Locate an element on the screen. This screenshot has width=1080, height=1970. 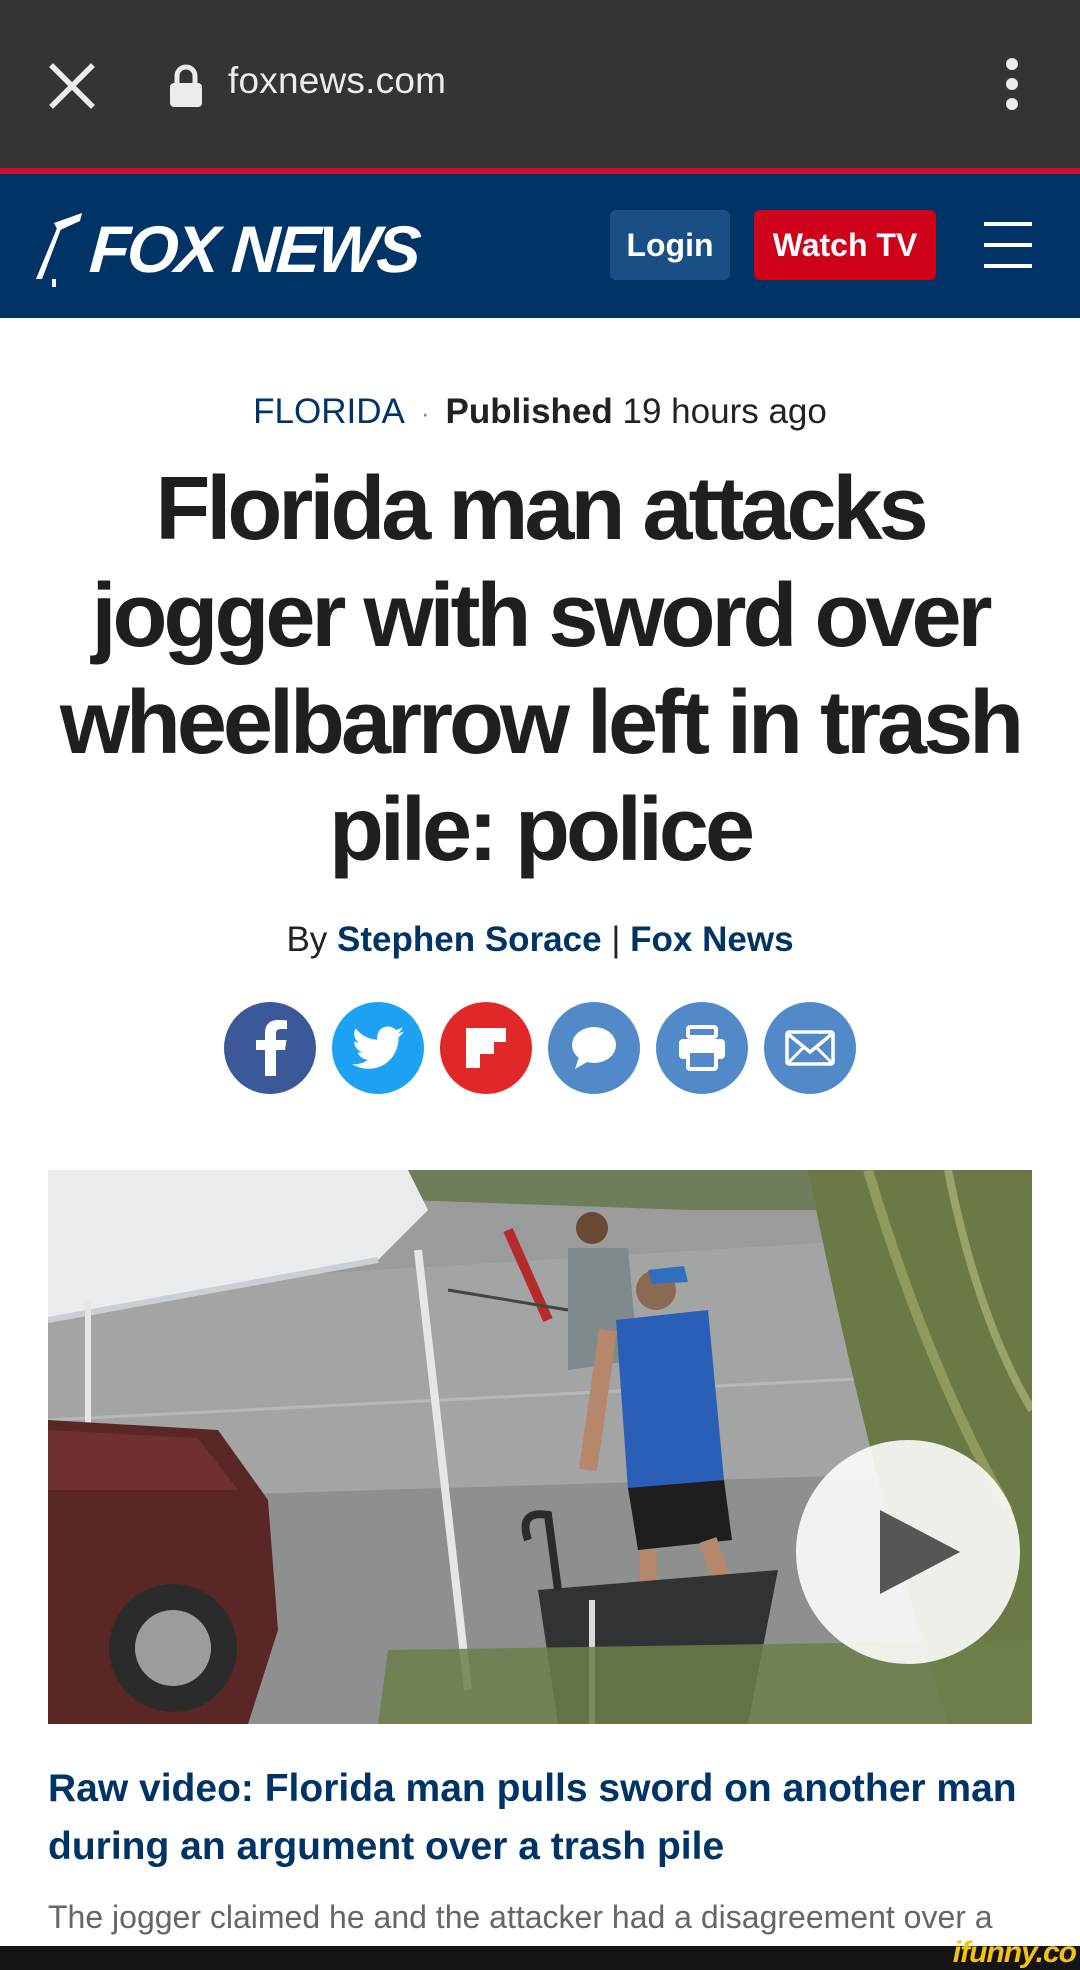
published-label: Published is located at coordinates (529, 411).